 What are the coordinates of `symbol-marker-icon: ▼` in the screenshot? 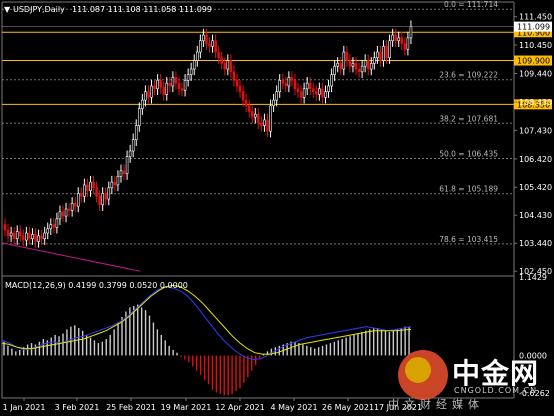 It's located at (7, 9).